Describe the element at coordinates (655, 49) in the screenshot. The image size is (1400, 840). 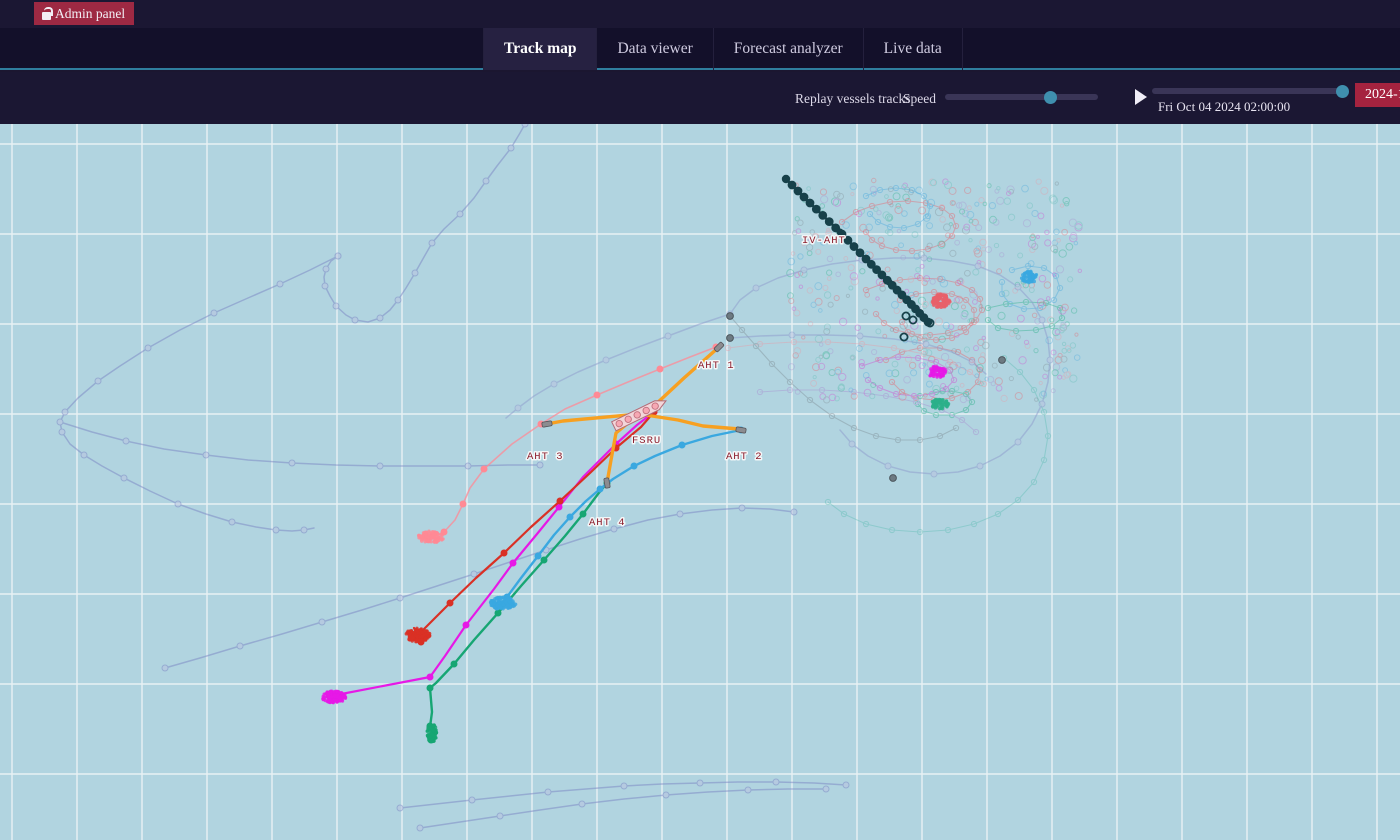
I see `tab-data-viewer: Data viewer` at that location.